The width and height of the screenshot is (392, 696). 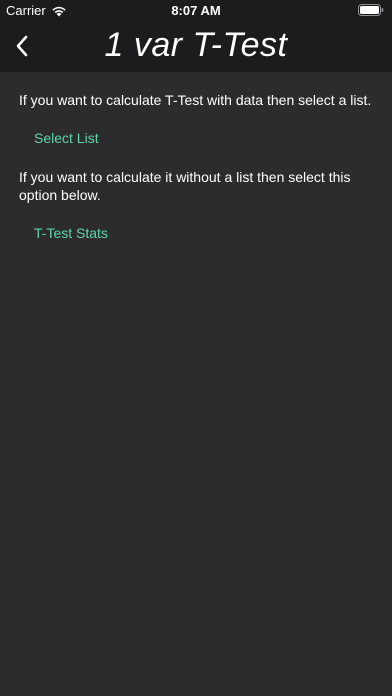 What do you see at coordinates (213, 138) in the screenshot?
I see `select-list-button: Select List` at bounding box center [213, 138].